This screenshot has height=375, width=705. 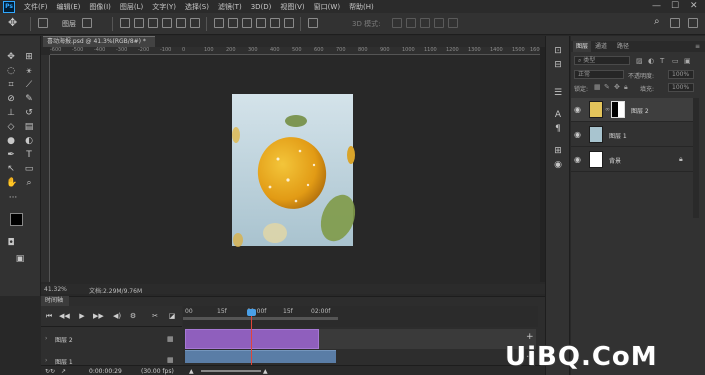 I want to click on document-tab: 喜动海报.psd @ 41.3%(RGB/8#) *, so click(x=99, y=41).